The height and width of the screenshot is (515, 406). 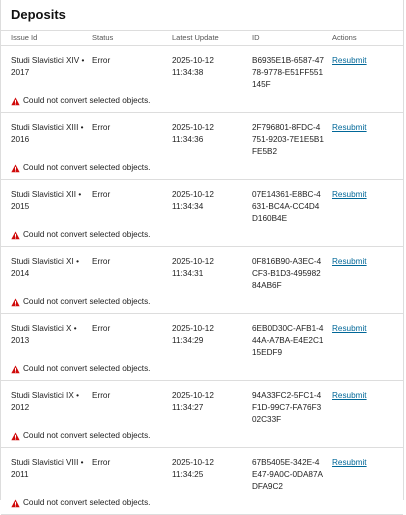 What do you see at coordinates (288, 139) in the screenshot?
I see `deposit-id-cell: 2F796801-8FDC-4751-9203-7E1E5B1FE5B2` at bounding box center [288, 139].